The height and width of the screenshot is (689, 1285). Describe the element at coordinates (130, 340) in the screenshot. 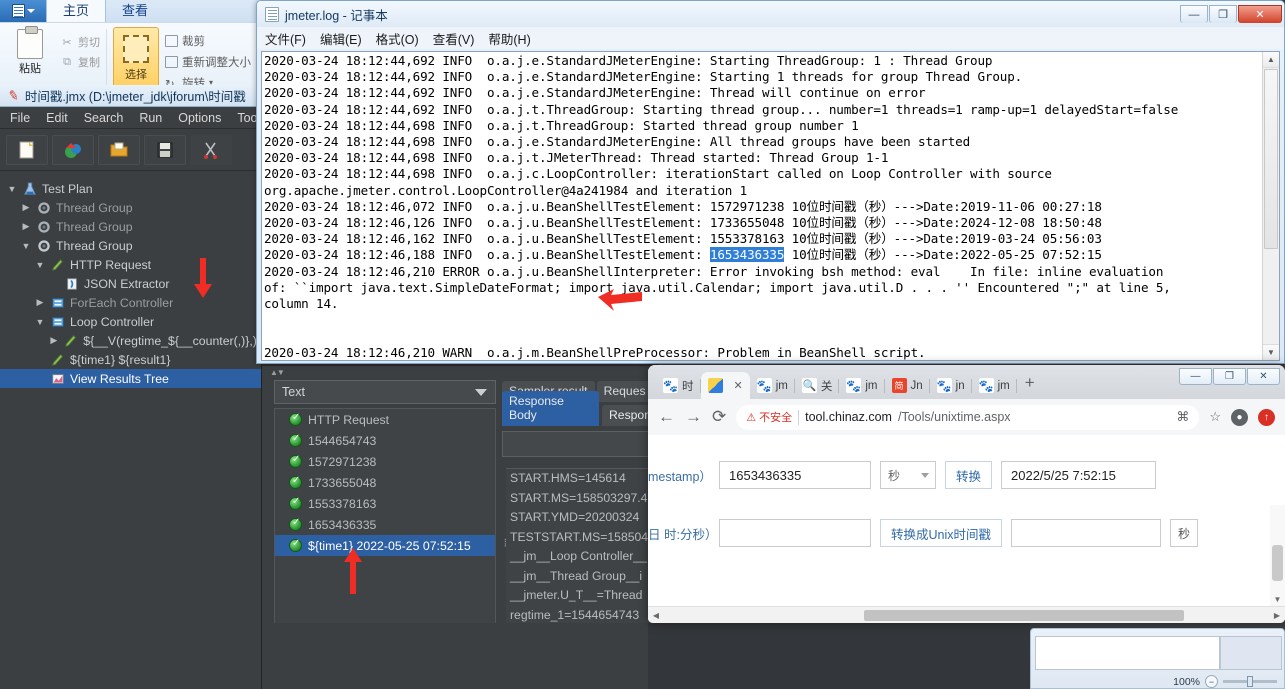

I see `tree-node-regtime-sampler: ▶ ${__V(regtime_${__counter(,)},)}` at that location.